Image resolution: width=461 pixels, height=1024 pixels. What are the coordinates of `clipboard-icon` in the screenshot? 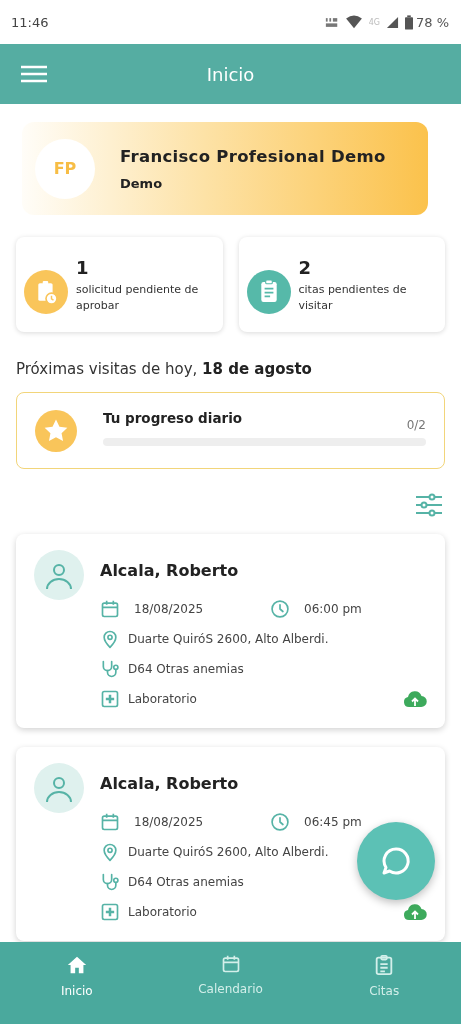 It's located at (268, 292).